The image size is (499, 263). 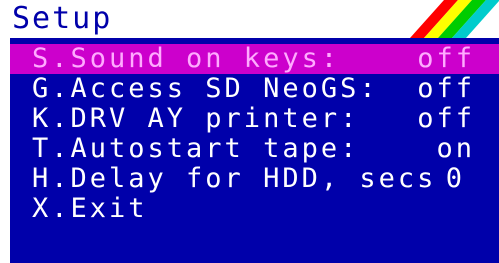 I want to click on left-margin, so click(x=5, y=131).